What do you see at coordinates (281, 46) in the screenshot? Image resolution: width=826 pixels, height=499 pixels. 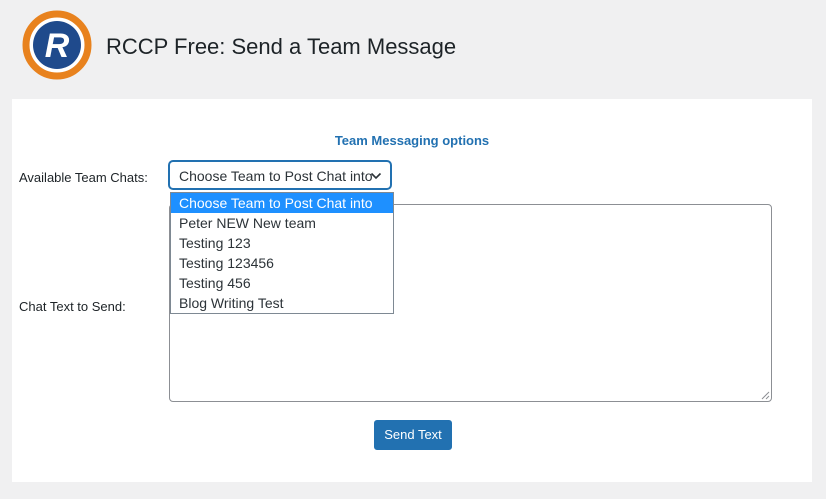 I see `page-title: RCCP Free: Send a Team Message` at bounding box center [281, 46].